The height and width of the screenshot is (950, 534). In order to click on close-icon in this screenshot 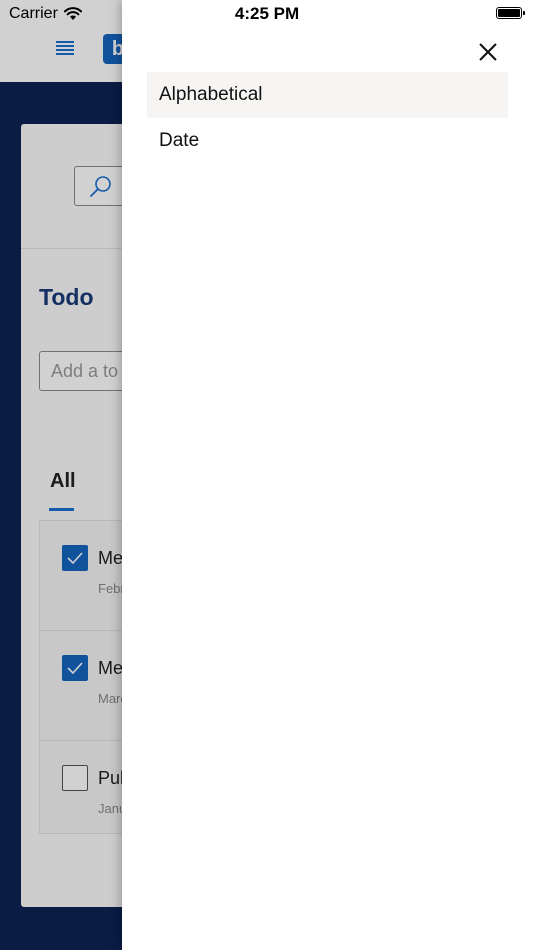, I will do `click(488, 52)`.